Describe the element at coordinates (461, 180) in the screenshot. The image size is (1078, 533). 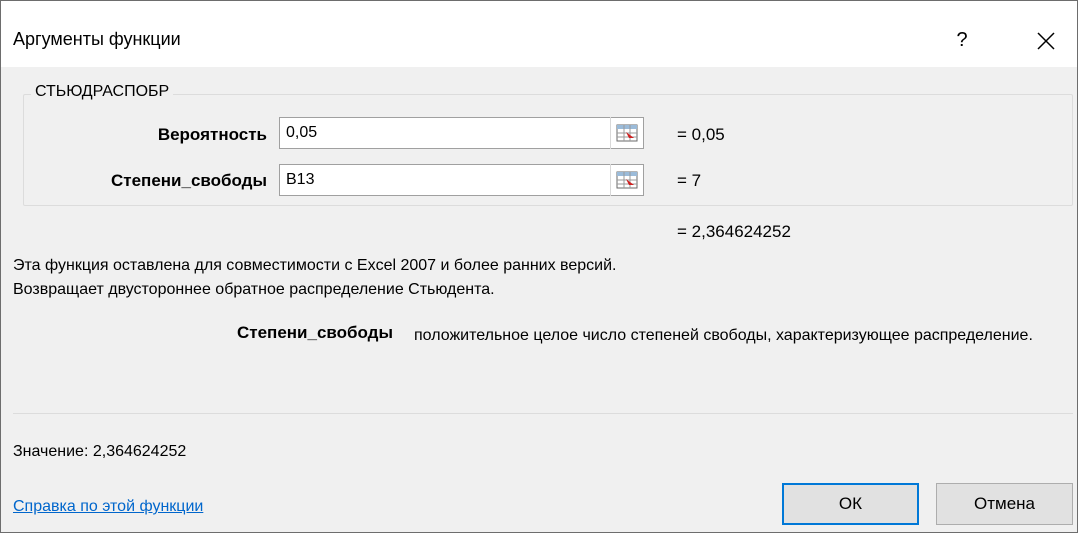
I see `degrees-freedom-input: B13` at that location.